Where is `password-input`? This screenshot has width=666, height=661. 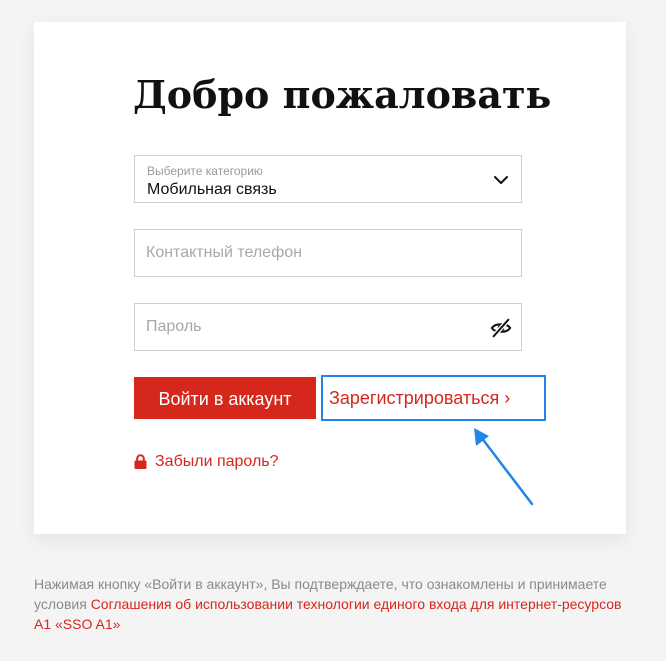
password-input is located at coordinates (328, 327).